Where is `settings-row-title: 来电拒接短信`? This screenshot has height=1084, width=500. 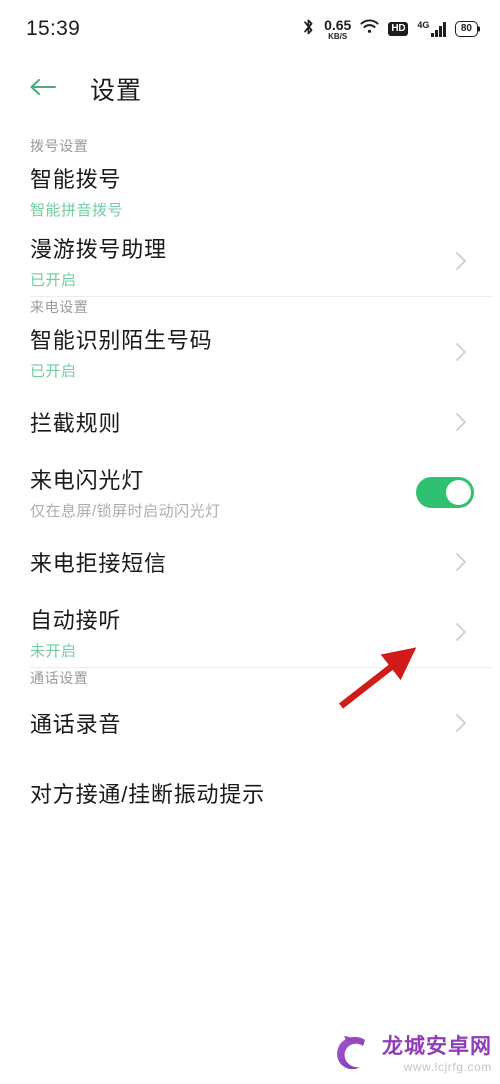 settings-row-title: 来电拒接短信 is located at coordinates (98, 563).